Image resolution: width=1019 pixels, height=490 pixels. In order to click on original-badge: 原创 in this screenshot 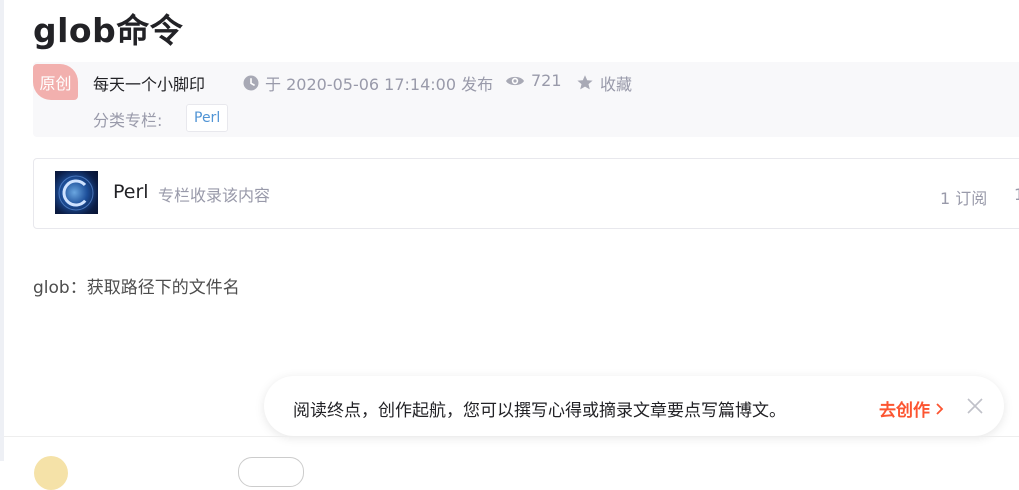, I will do `click(55, 82)`.